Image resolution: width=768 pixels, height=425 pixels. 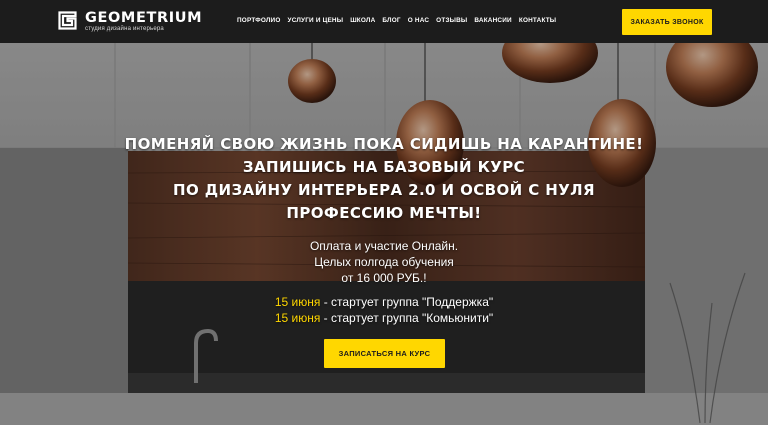 What do you see at coordinates (384, 190) in the screenshot?
I see `headline-line: ПО ДИЗАЙНУ ИНТЕРЬЕРА 2.0 И ОСВОЙ С НУЛЯ` at bounding box center [384, 190].